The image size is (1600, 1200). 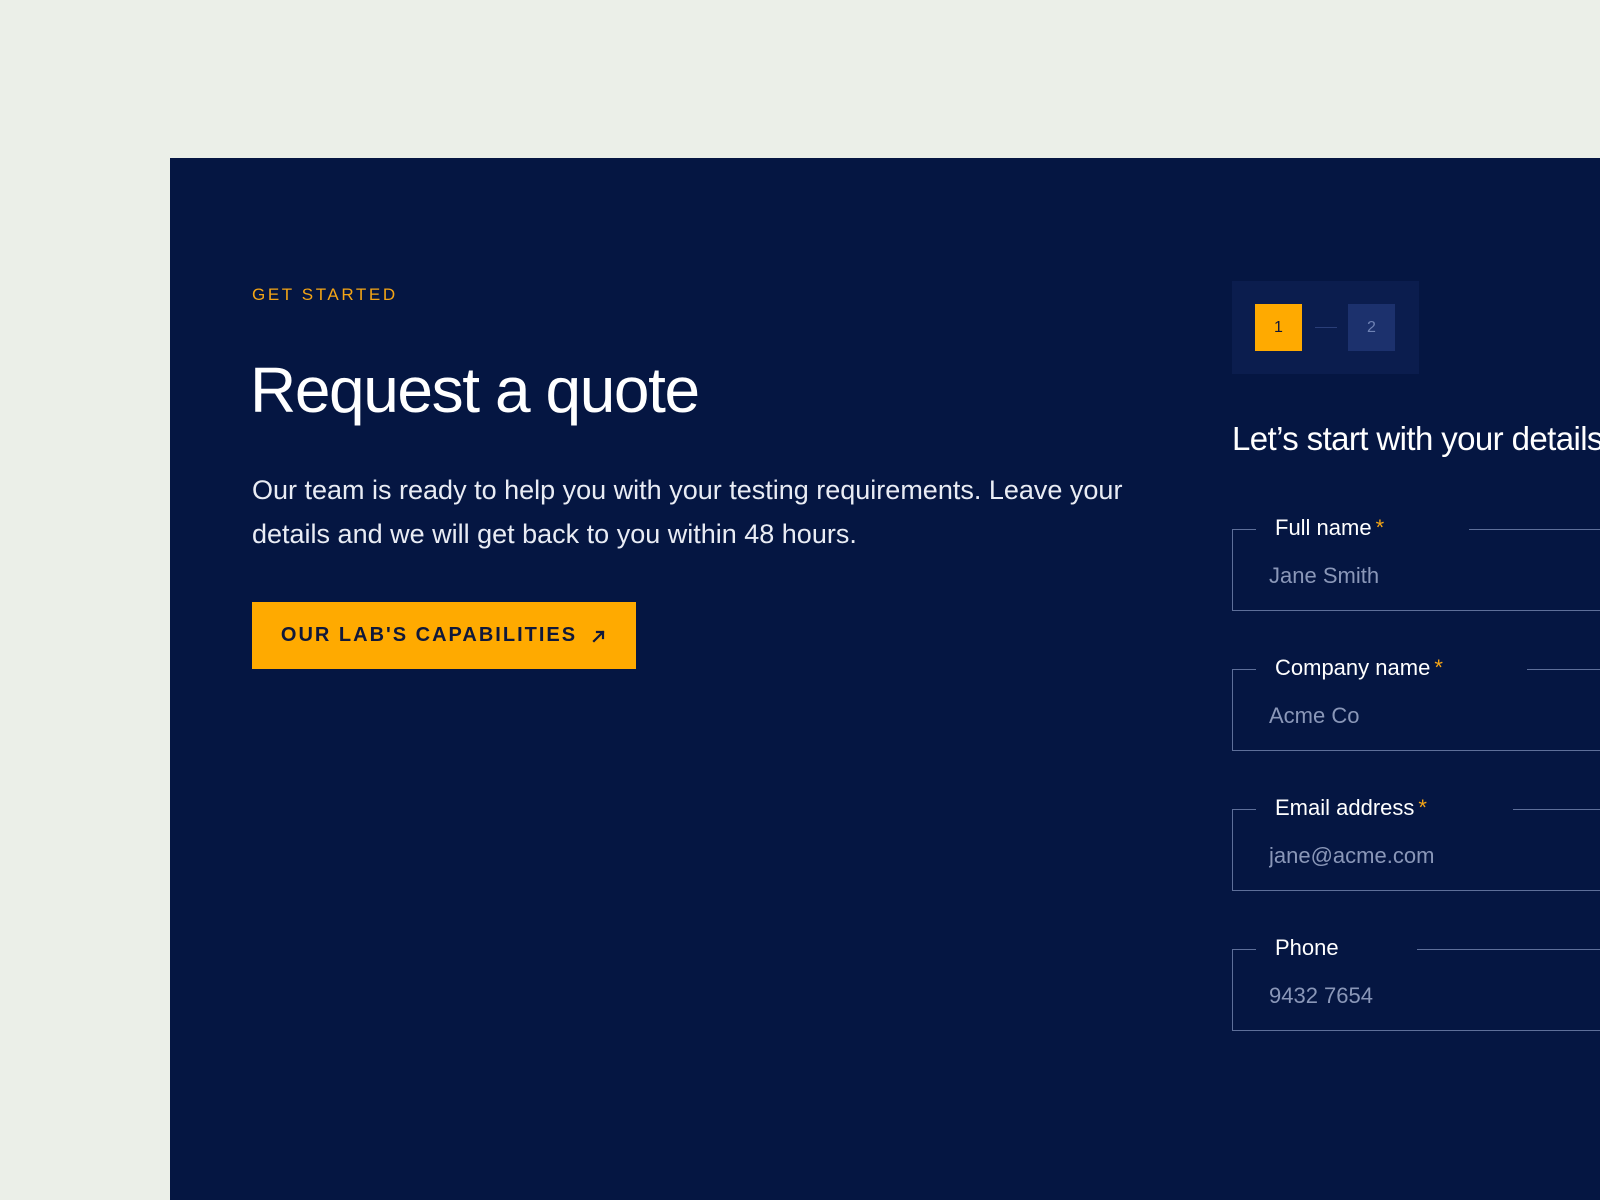 I want to click on step-connector, so click(x=1326, y=327).